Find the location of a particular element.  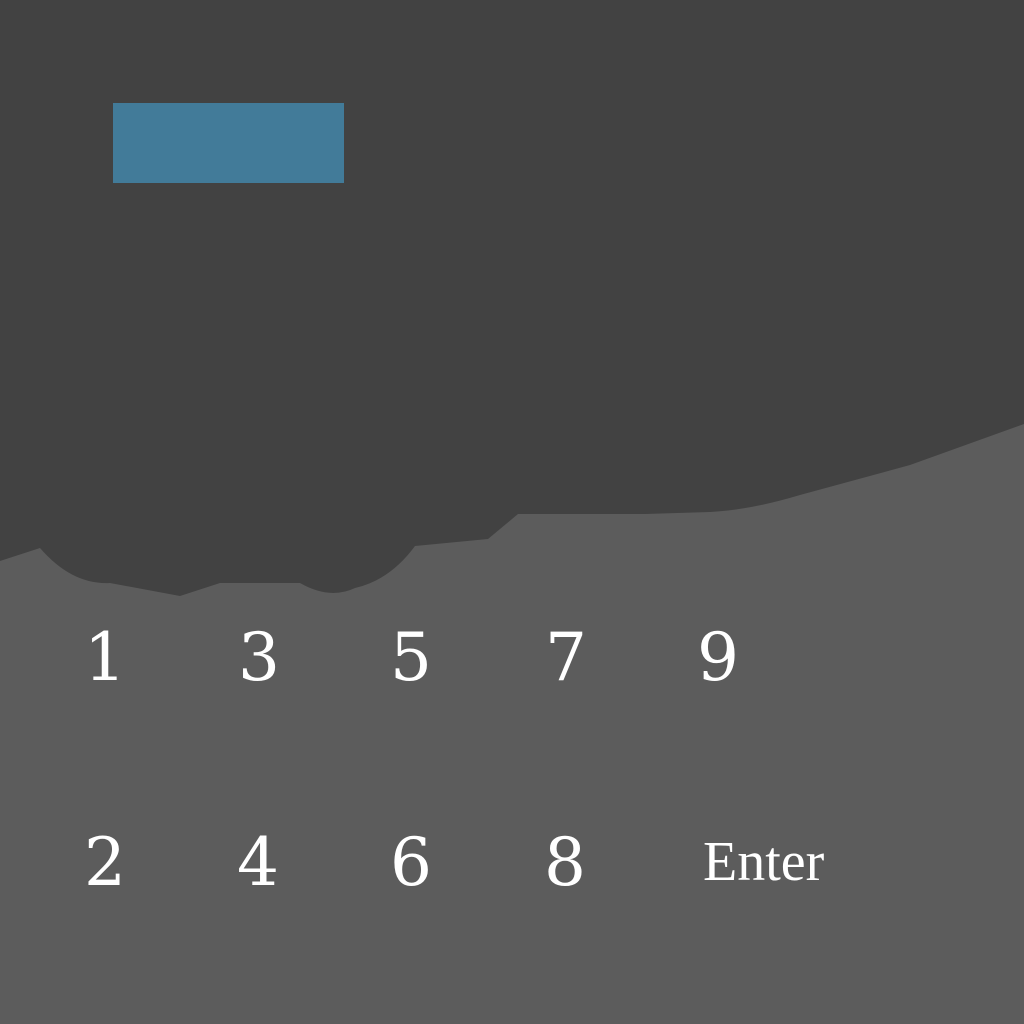

key-6: 6 is located at coordinates (411, 863).